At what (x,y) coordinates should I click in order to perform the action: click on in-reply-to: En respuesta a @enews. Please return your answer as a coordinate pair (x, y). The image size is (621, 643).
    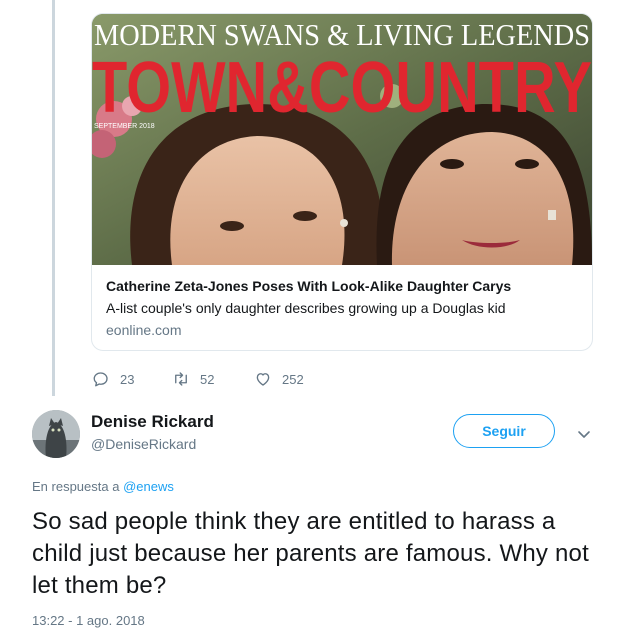
    Looking at the image, I should click on (103, 486).